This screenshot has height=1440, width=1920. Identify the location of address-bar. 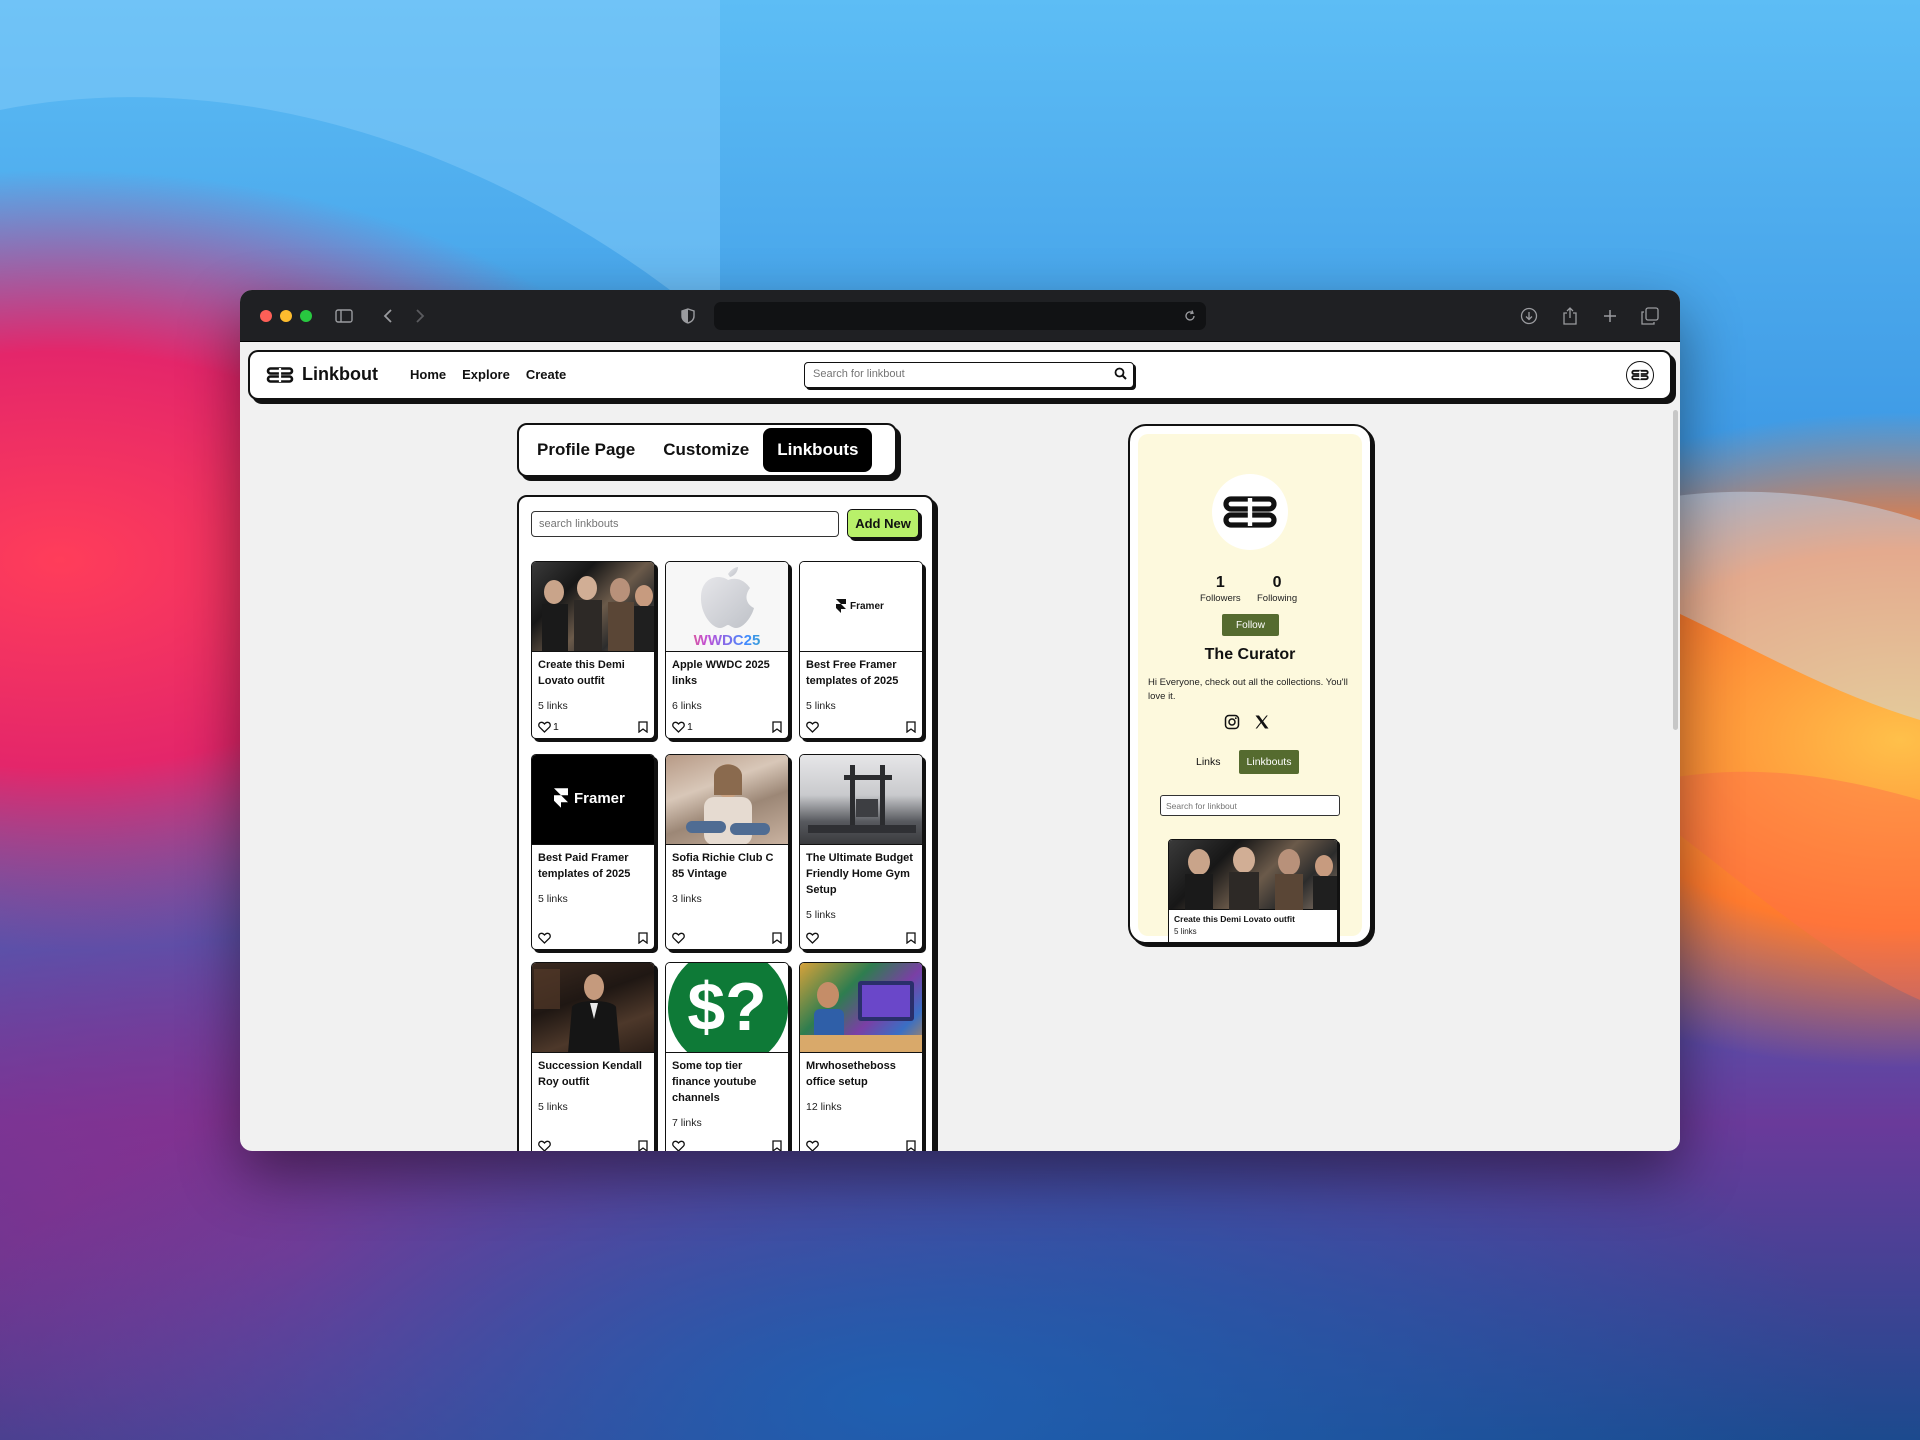
(960, 316).